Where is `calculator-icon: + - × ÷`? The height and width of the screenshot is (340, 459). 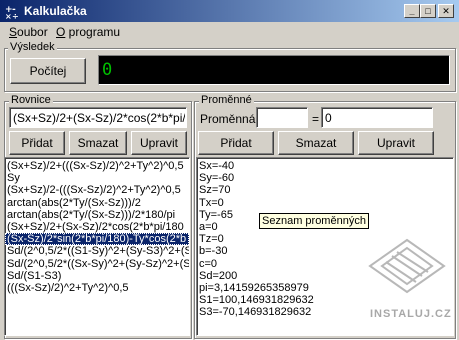 calculator-icon: + - × ÷ is located at coordinates (12, 12).